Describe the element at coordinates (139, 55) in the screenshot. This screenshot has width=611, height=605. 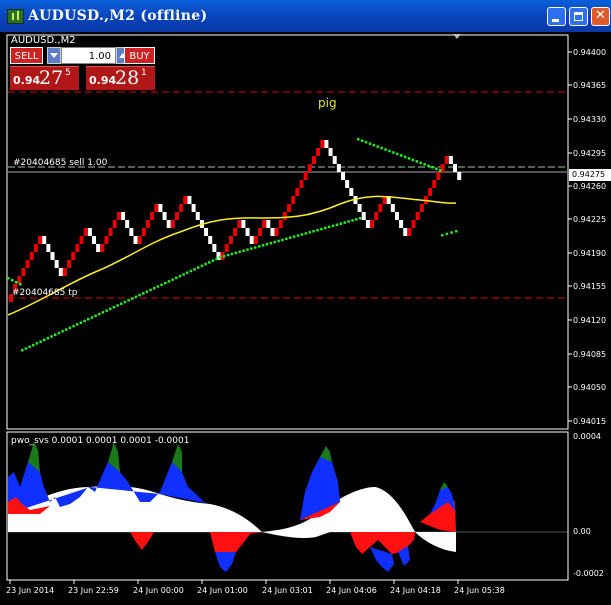
I see `buy-button: BUY` at that location.